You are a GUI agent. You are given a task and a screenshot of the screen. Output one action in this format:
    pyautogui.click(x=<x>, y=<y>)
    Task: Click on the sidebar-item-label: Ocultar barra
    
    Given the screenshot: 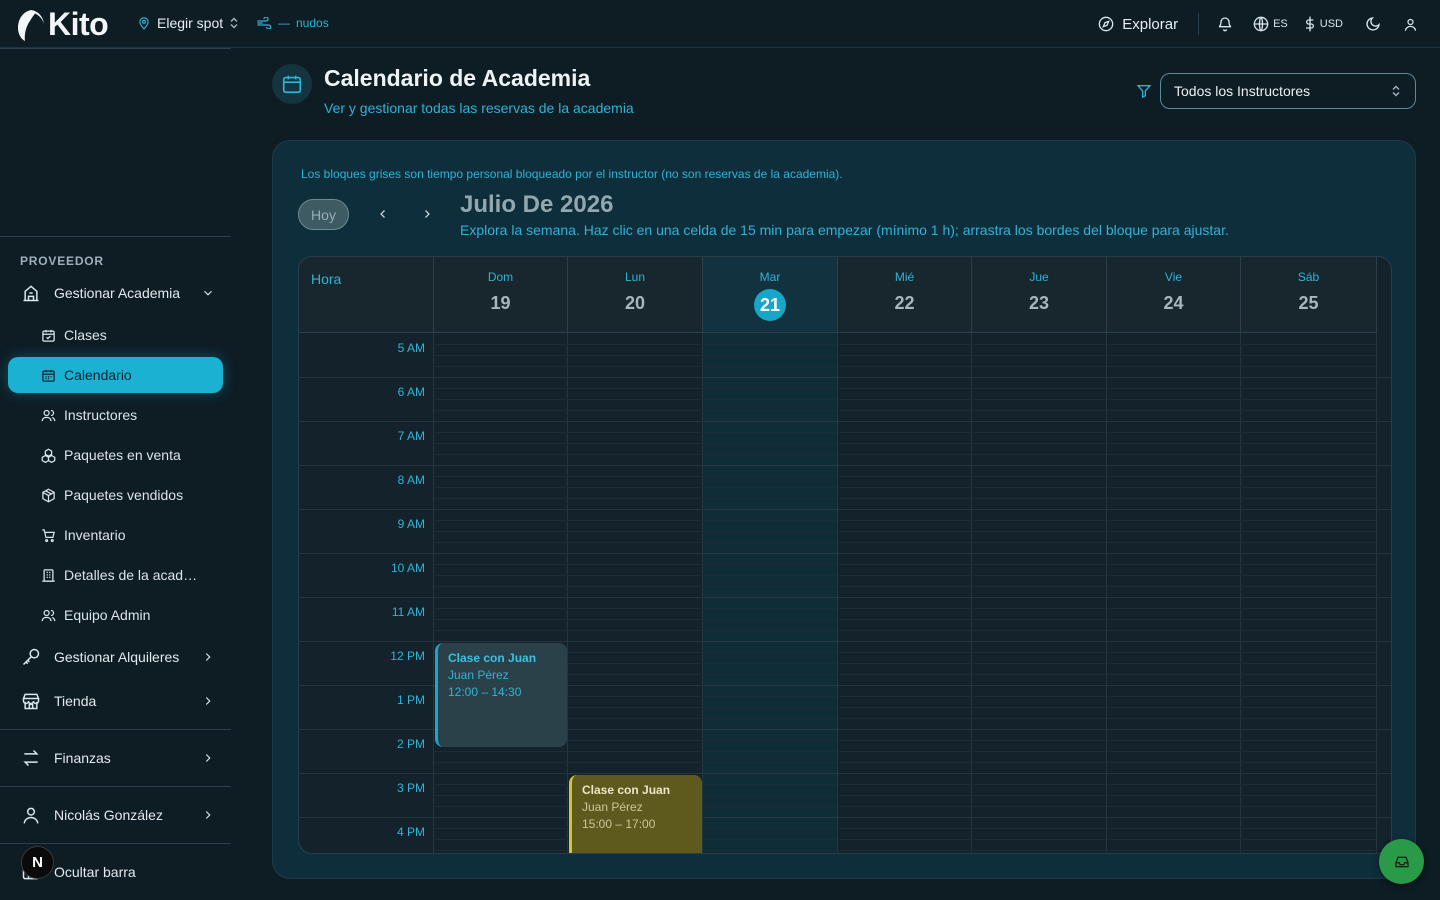 What is the action you would take?
    pyautogui.click(x=95, y=872)
    